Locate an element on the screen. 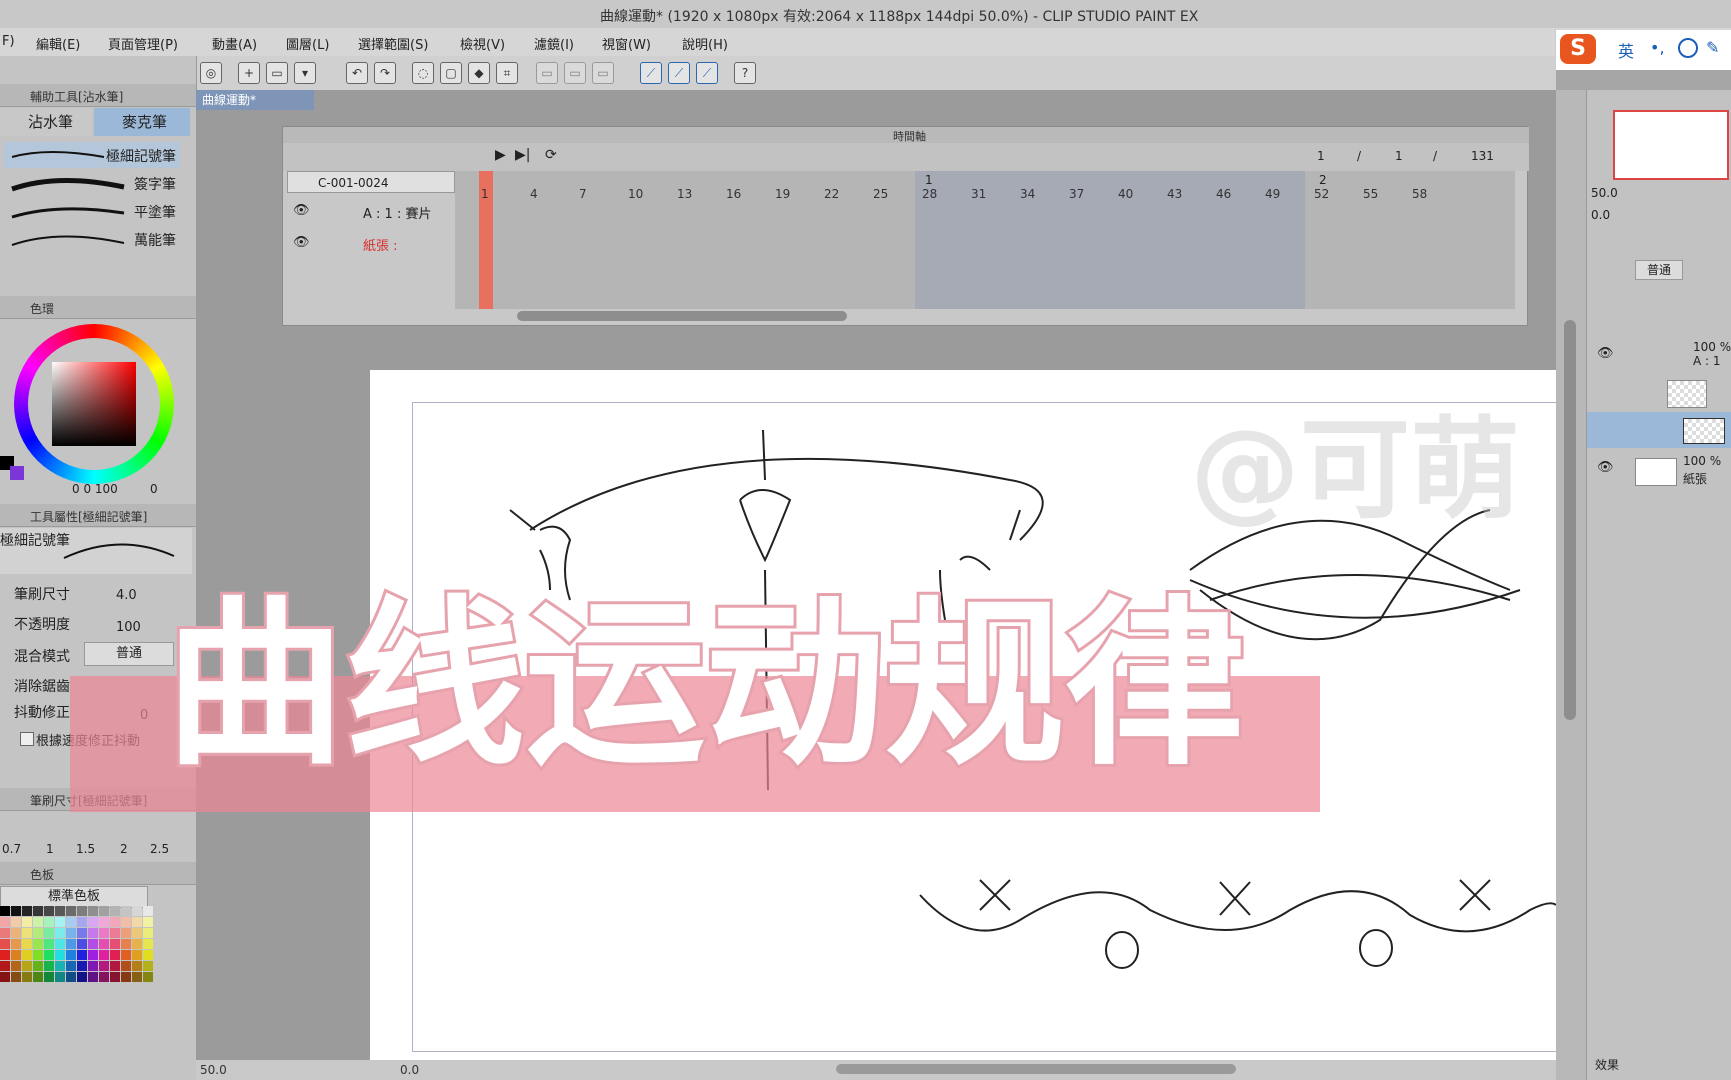  menu-help: 說明(H) is located at coordinates (705, 43).